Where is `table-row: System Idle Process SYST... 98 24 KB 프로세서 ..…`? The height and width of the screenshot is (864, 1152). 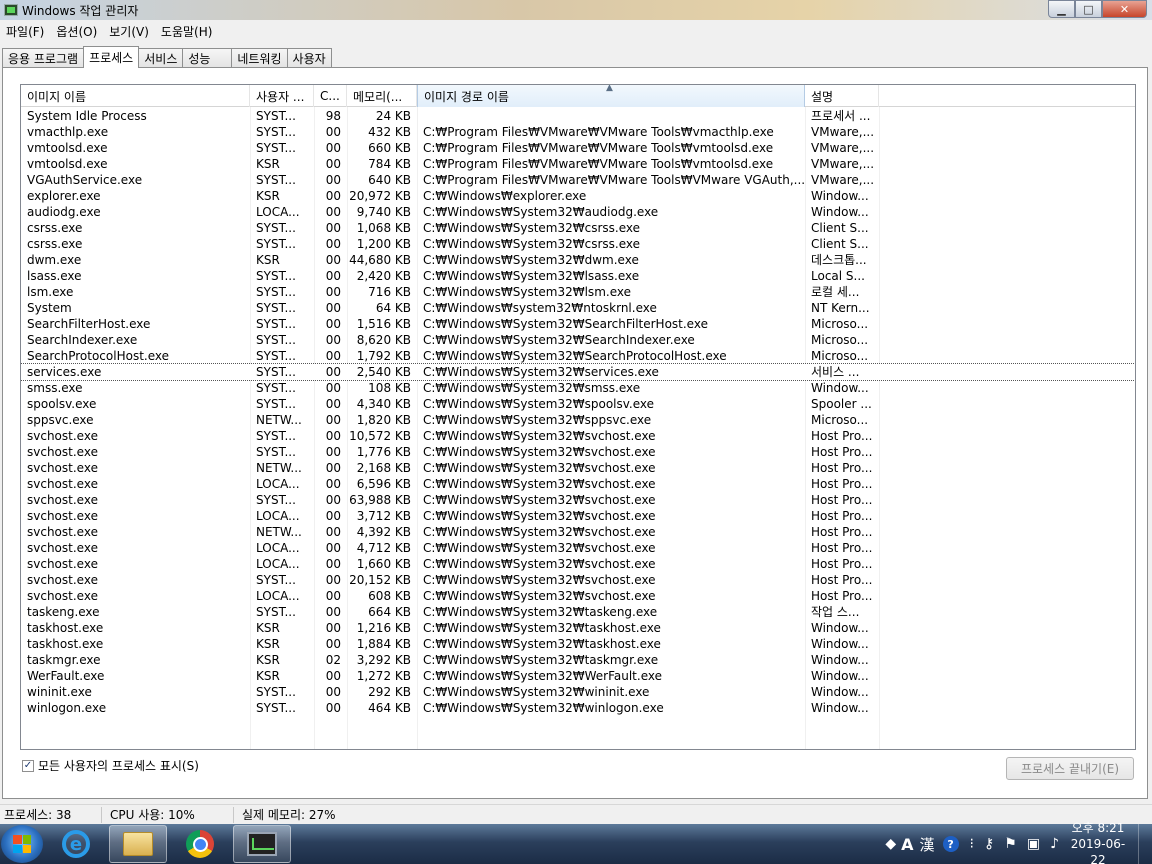
table-row: System Idle Process SYST... 98 24 KB 프로세서 ..… is located at coordinates (578, 116).